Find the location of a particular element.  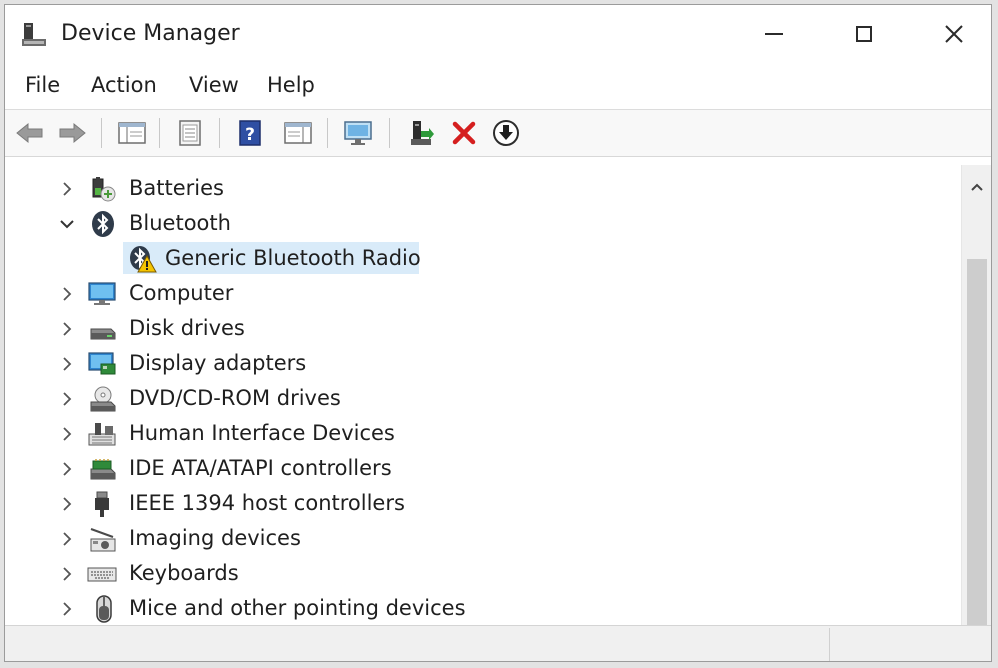

tree-item-disk-drives: Disk drives is located at coordinates (455, 329).